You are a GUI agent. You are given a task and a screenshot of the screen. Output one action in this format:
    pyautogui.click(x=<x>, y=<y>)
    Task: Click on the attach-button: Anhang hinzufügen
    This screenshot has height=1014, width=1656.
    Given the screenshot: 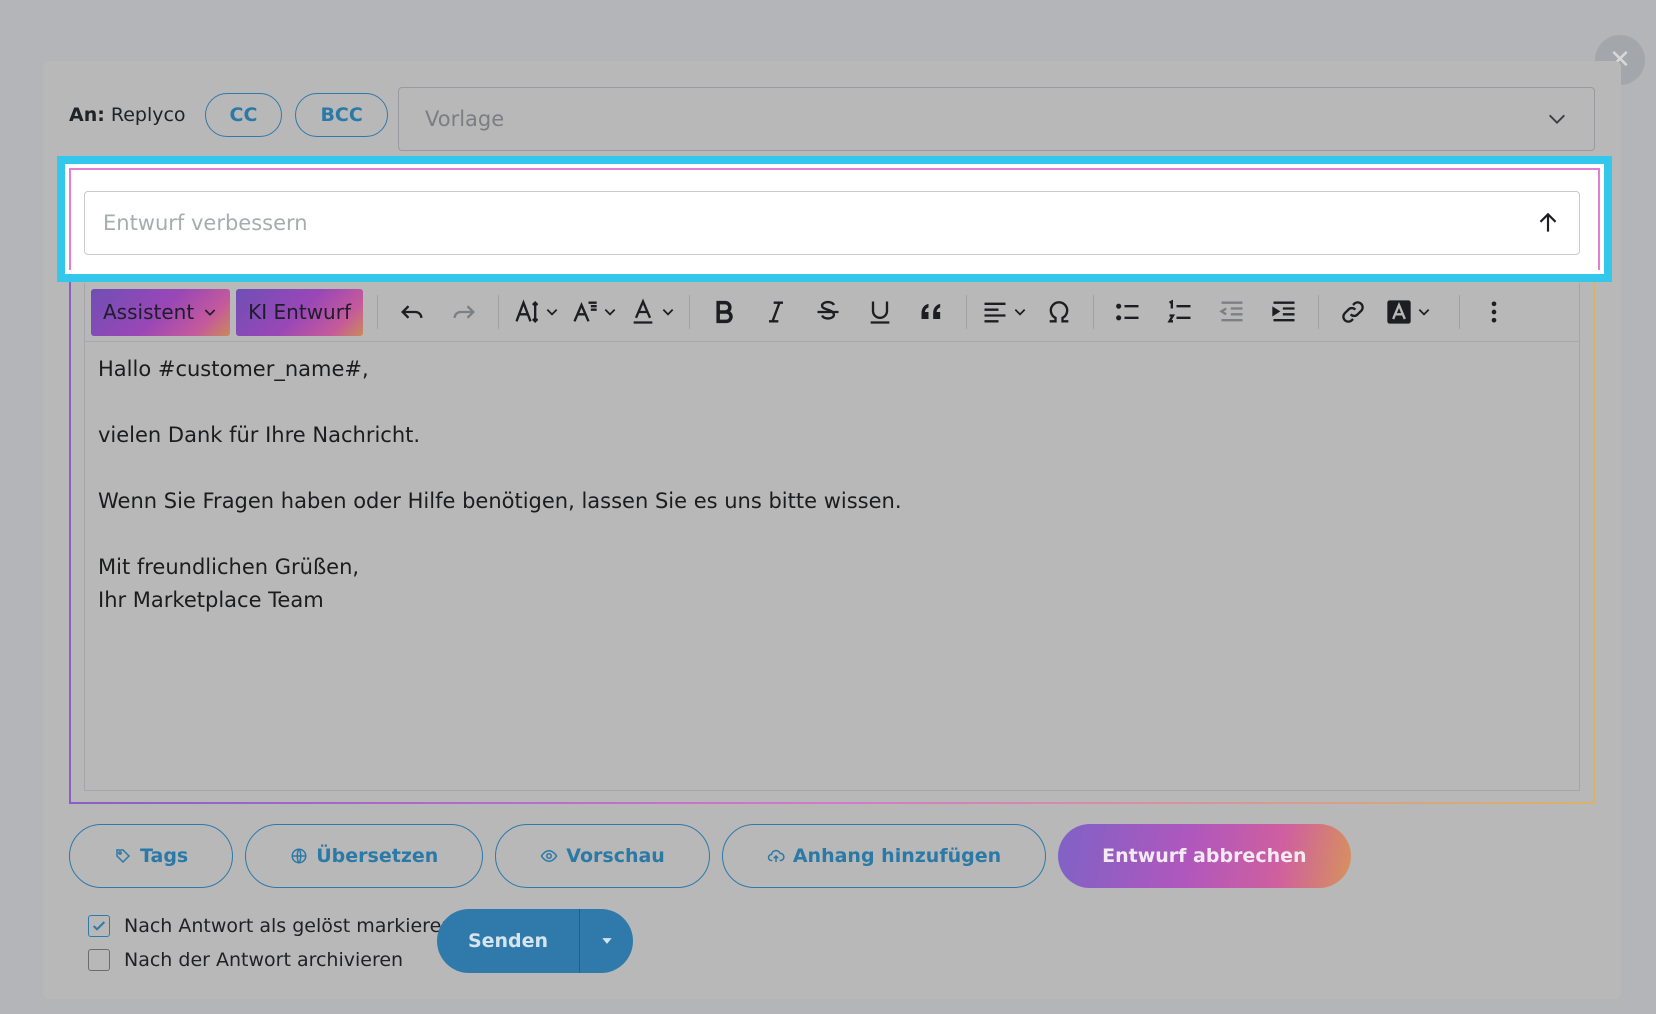 What is the action you would take?
    pyautogui.click(x=884, y=856)
    